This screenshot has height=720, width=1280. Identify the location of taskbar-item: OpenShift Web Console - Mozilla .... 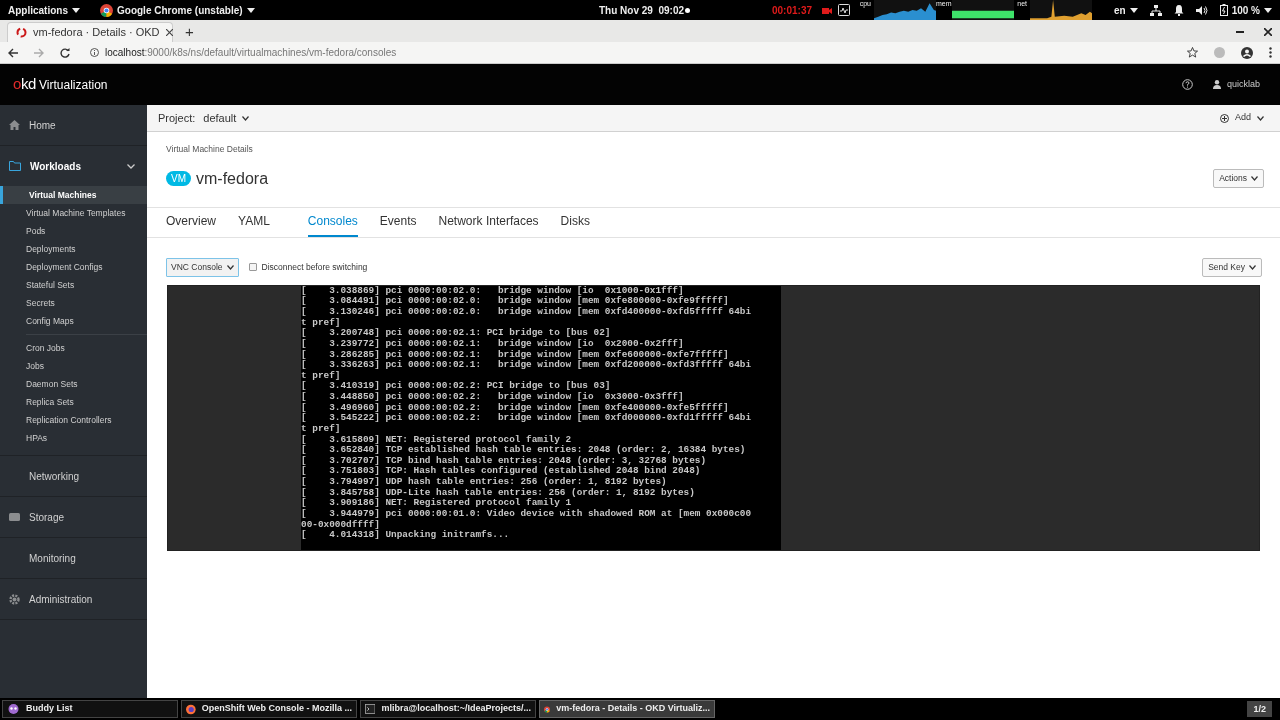
(269, 709).